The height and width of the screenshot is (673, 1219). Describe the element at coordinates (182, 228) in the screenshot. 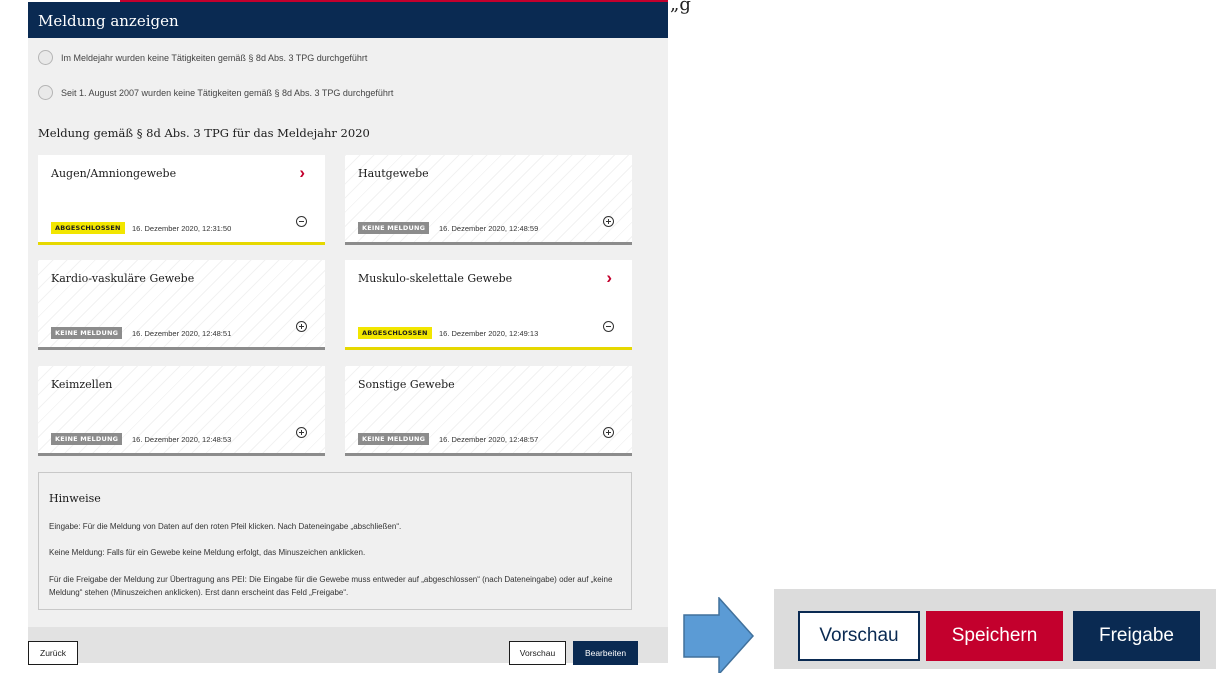

I see `card-timestamp: 16. Dezember 2020, 12:31:50` at that location.